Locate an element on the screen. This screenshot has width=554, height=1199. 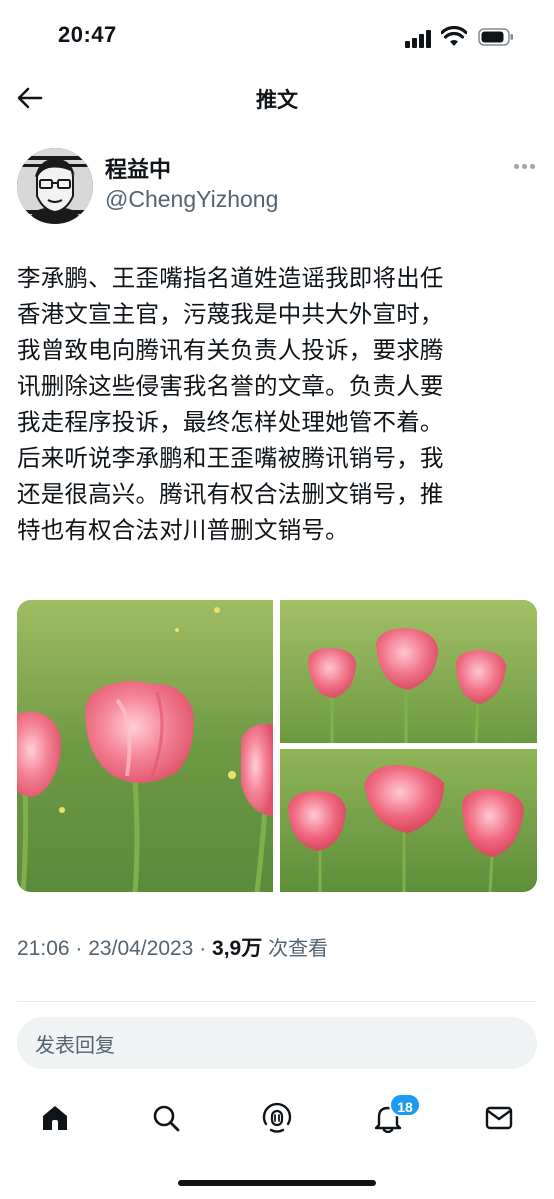
spaces-icon is located at coordinates (277, 1117).